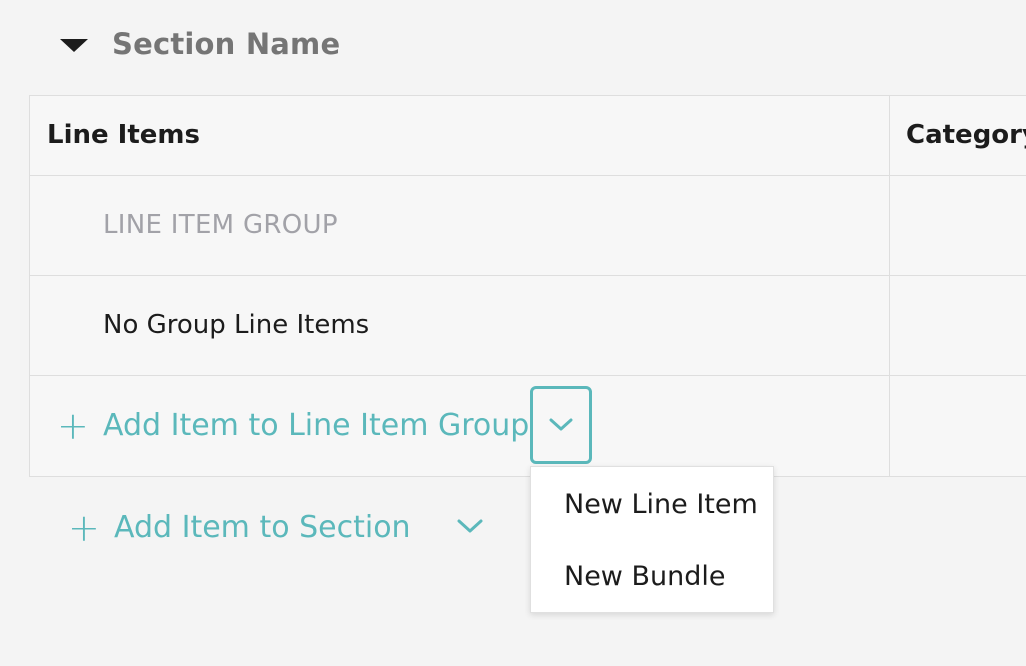 This screenshot has height=666, width=1026. Describe the element at coordinates (661, 504) in the screenshot. I see `menu-item-new-line-item: New Line Item` at that location.